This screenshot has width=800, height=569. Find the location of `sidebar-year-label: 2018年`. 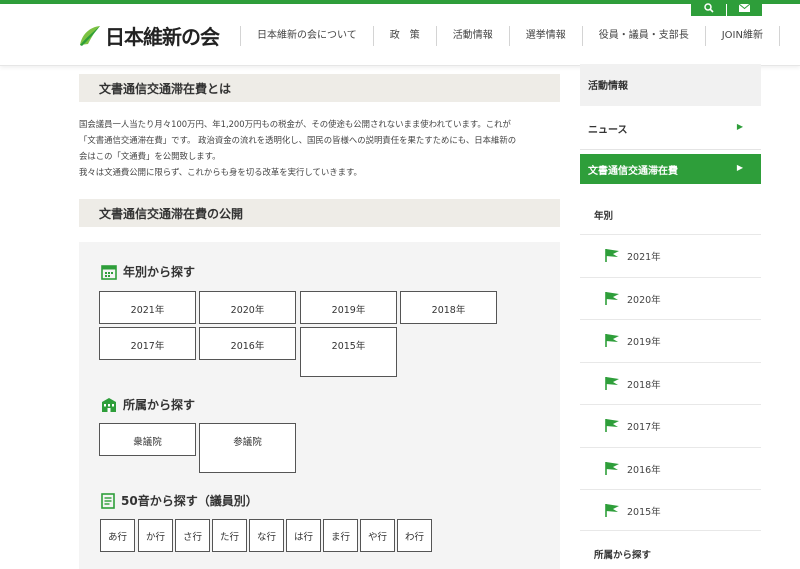

sidebar-year-label: 2018年 is located at coordinates (644, 385).